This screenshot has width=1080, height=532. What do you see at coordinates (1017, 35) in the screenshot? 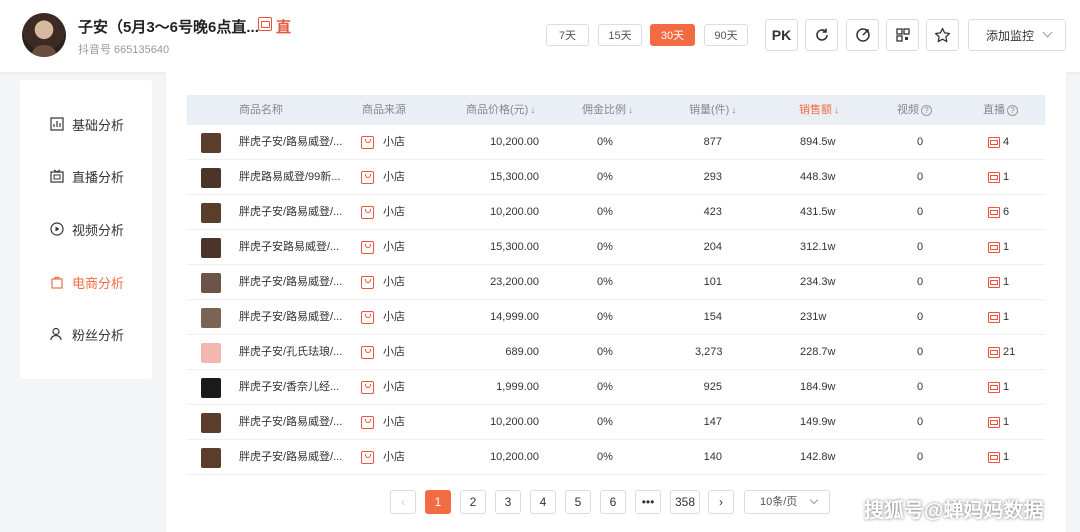
I see `add-monitor-dropdown: 添加监控` at bounding box center [1017, 35].